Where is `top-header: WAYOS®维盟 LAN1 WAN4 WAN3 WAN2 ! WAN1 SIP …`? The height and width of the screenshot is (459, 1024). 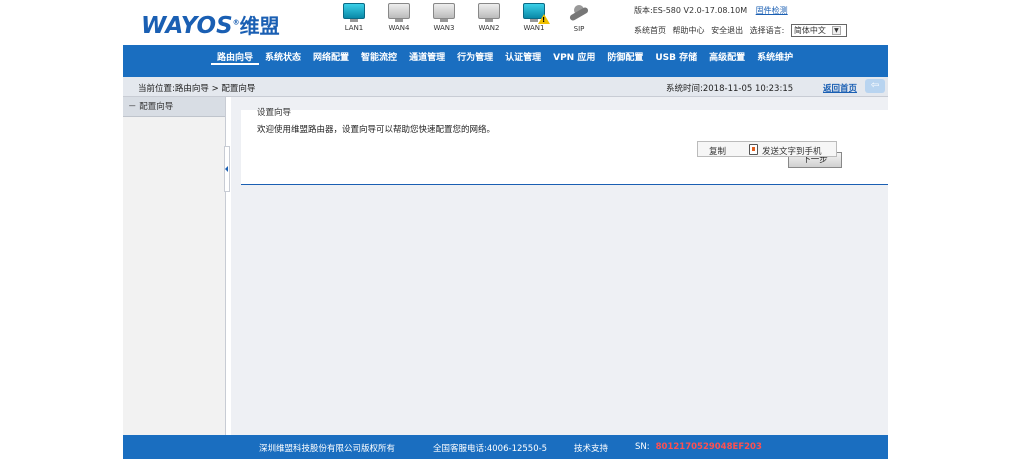
top-header: WAYOS®维盟 LAN1 WAN4 WAN3 WAN2 ! WAN1 SIP … is located at coordinates (505, 22).